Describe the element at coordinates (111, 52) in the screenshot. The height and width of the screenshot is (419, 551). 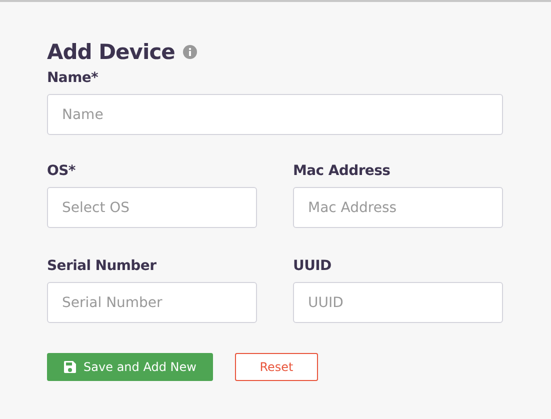
I see `form-title: Add Device` at that location.